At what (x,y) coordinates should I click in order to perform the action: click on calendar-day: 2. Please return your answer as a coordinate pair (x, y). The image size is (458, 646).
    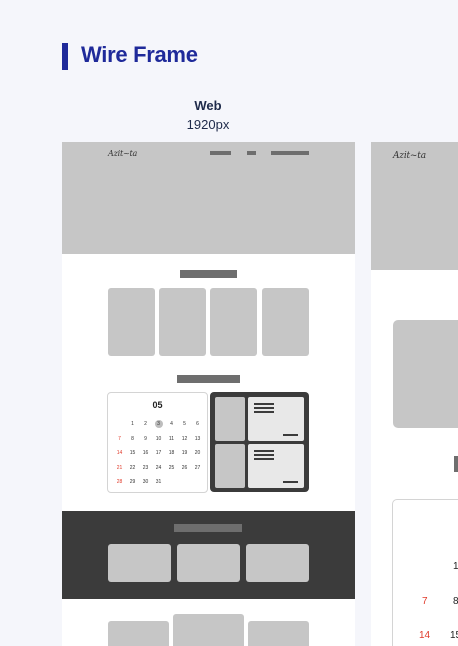
    Looking at the image, I should click on (145, 424).